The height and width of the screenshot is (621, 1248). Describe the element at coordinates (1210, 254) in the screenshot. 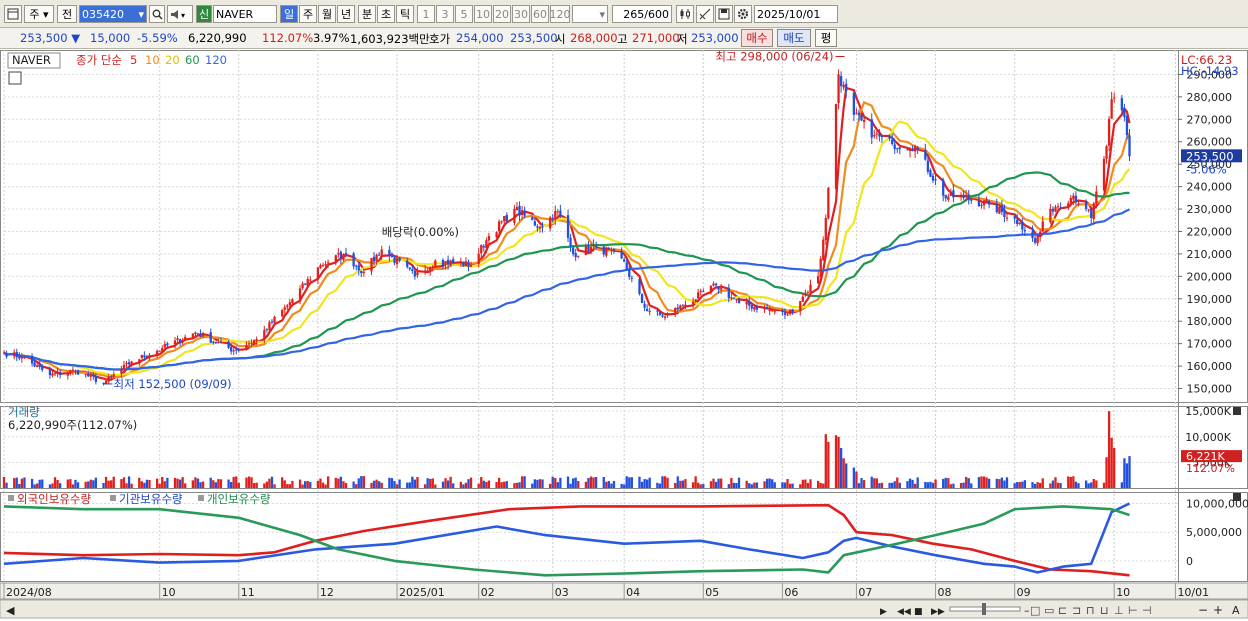

I see `price-tick-label: 210,000` at that location.